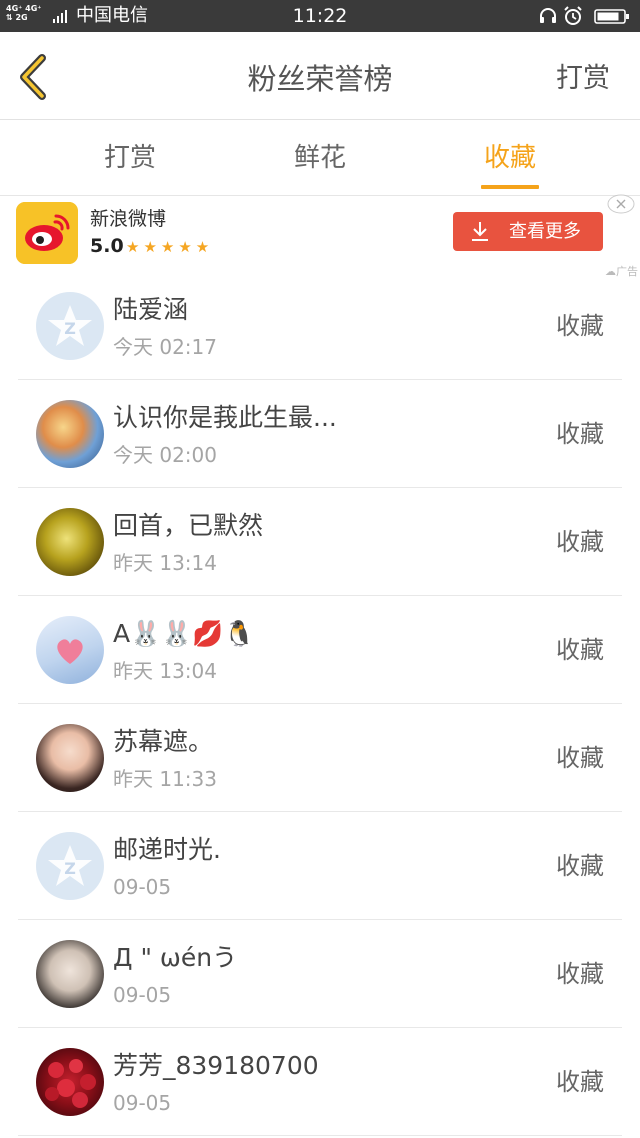 The image size is (640, 1138). I want to click on roses-icon, so click(70, 1083).